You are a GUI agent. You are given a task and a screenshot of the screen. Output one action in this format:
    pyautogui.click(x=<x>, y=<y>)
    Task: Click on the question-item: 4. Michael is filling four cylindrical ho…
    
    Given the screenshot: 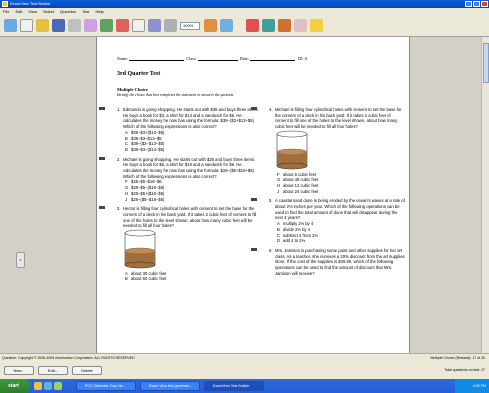 What is the action you would take?
    pyautogui.click(x=328, y=151)
    